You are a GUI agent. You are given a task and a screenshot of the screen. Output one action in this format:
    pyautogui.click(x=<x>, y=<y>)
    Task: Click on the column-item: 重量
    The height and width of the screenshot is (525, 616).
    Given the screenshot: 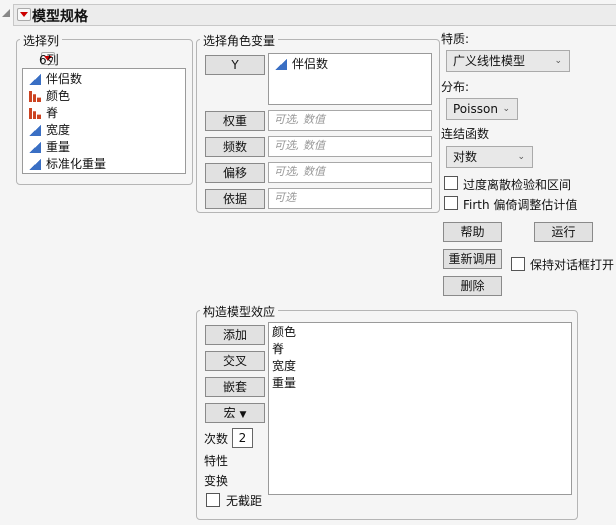 What is the action you would take?
    pyautogui.click(x=49, y=147)
    